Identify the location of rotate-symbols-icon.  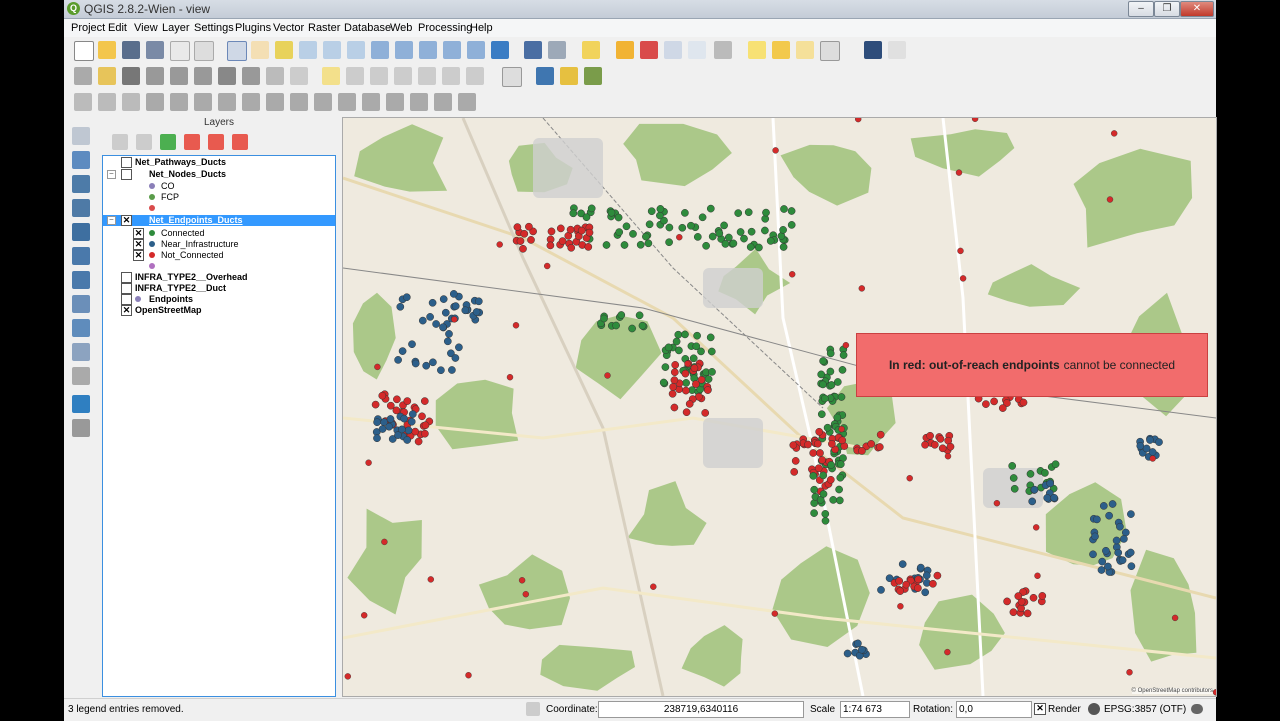
(467, 102).